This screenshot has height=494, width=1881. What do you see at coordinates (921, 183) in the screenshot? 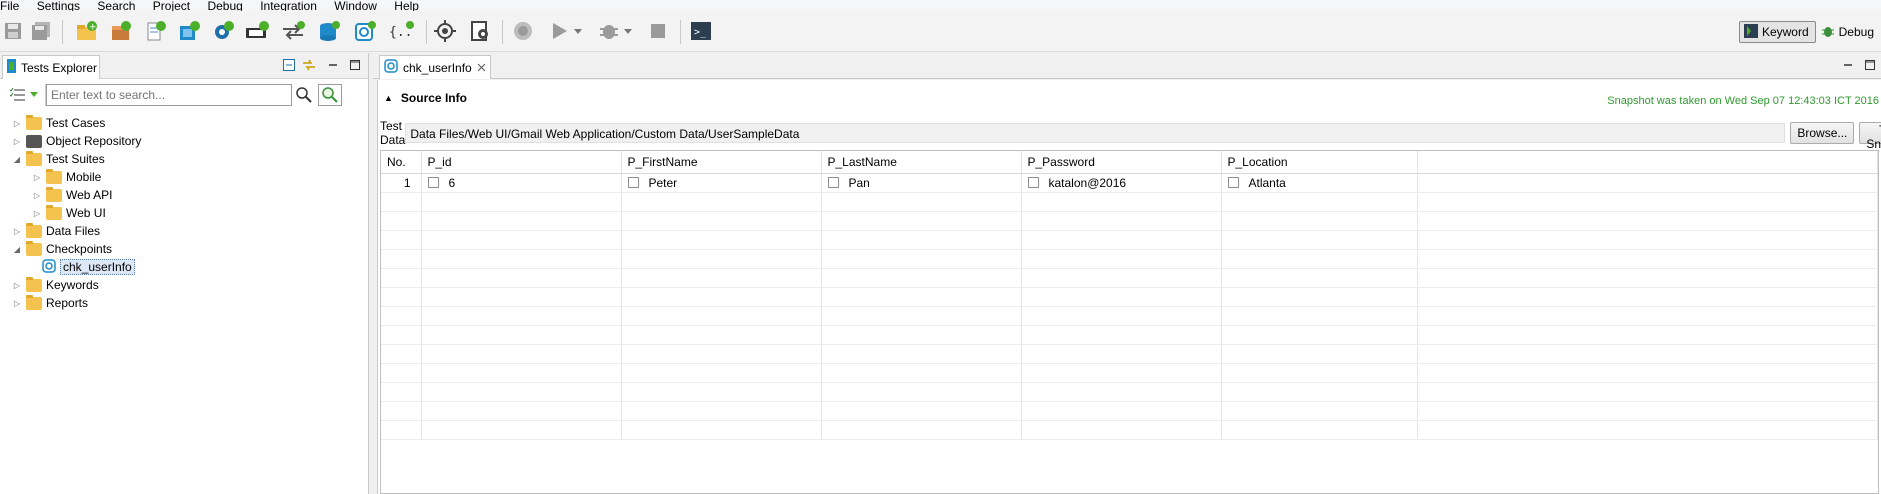
I see `table-cell: Pan` at bounding box center [921, 183].